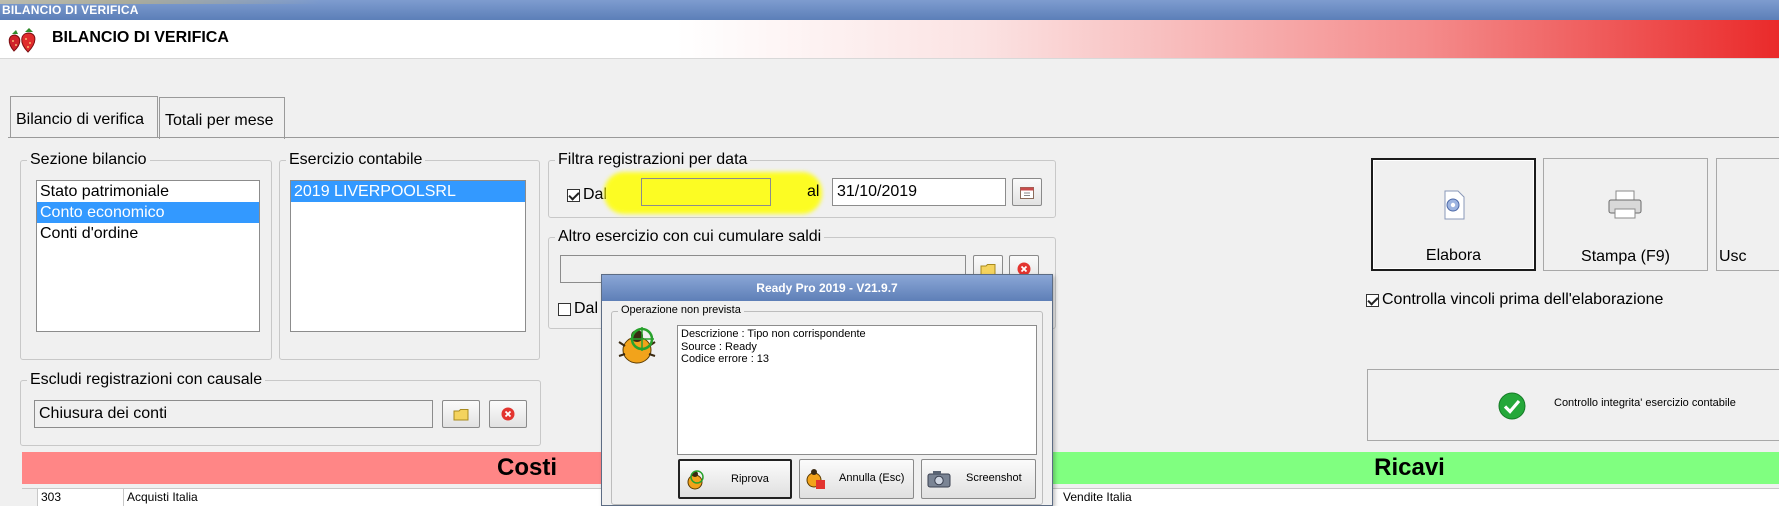 The height and width of the screenshot is (506, 1779). What do you see at coordinates (889, 39) in the screenshot?
I see `page-header: BILANCIO DI VERIFICA` at bounding box center [889, 39].